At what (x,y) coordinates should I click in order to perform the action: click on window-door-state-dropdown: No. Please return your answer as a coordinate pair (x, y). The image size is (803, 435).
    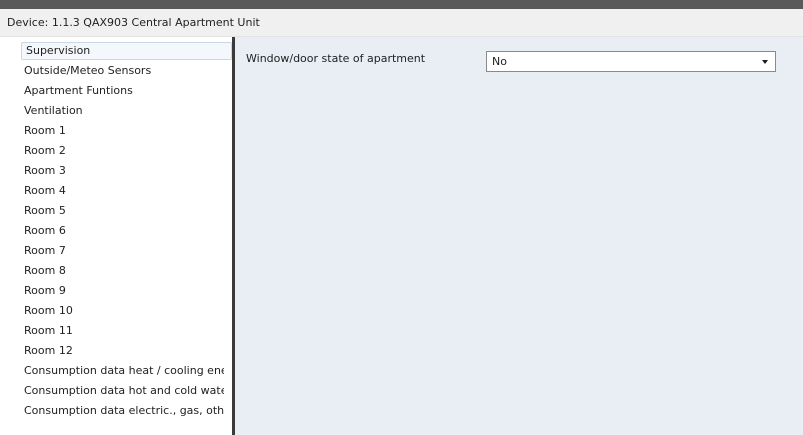
    Looking at the image, I should click on (631, 61).